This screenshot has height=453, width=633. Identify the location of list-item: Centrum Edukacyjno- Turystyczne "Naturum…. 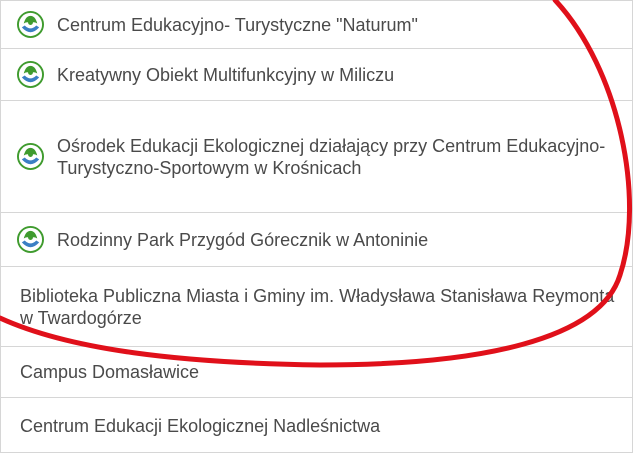
(316, 24).